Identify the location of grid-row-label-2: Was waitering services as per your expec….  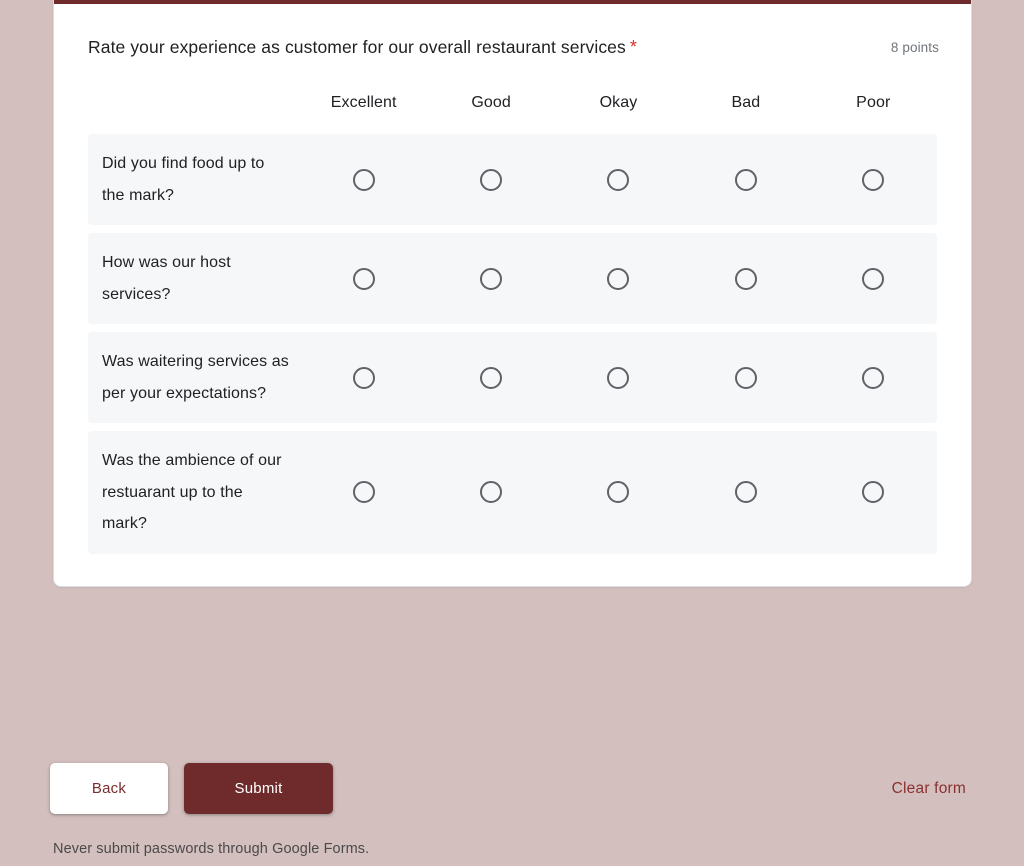
(194, 377).